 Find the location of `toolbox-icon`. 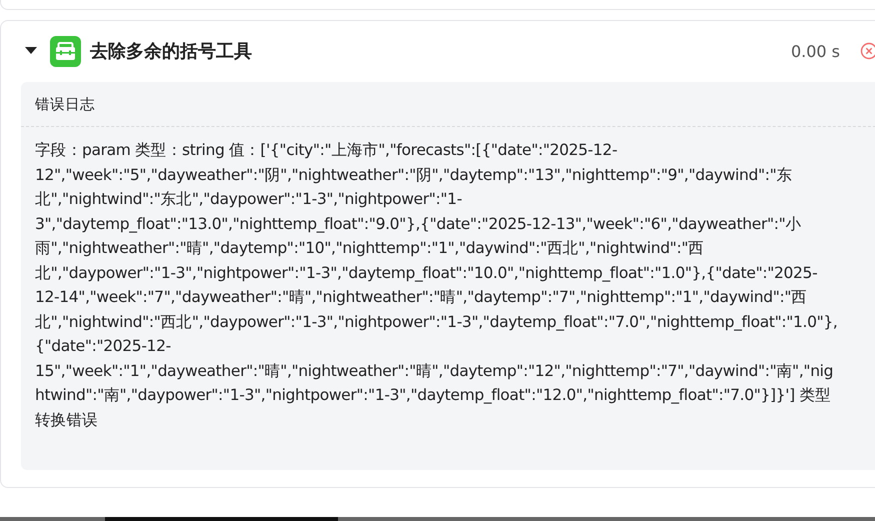

toolbox-icon is located at coordinates (65, 51).